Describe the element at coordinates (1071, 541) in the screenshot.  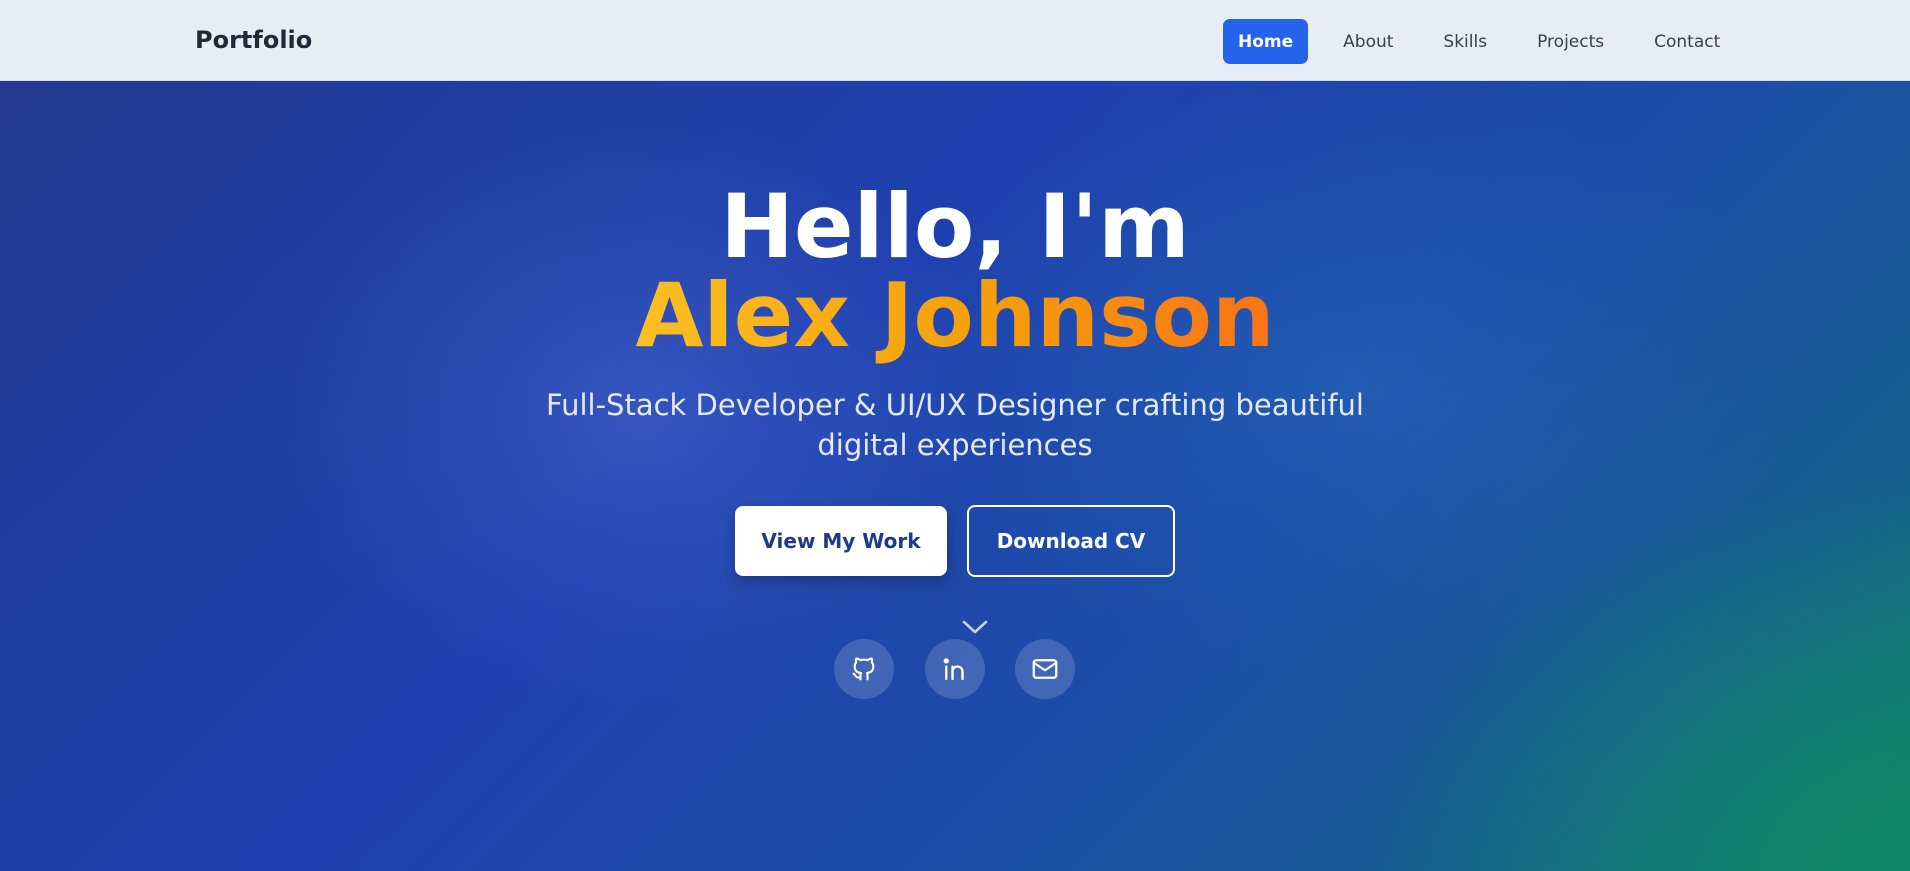
I see `download-cv-button: Download CV` at that location.